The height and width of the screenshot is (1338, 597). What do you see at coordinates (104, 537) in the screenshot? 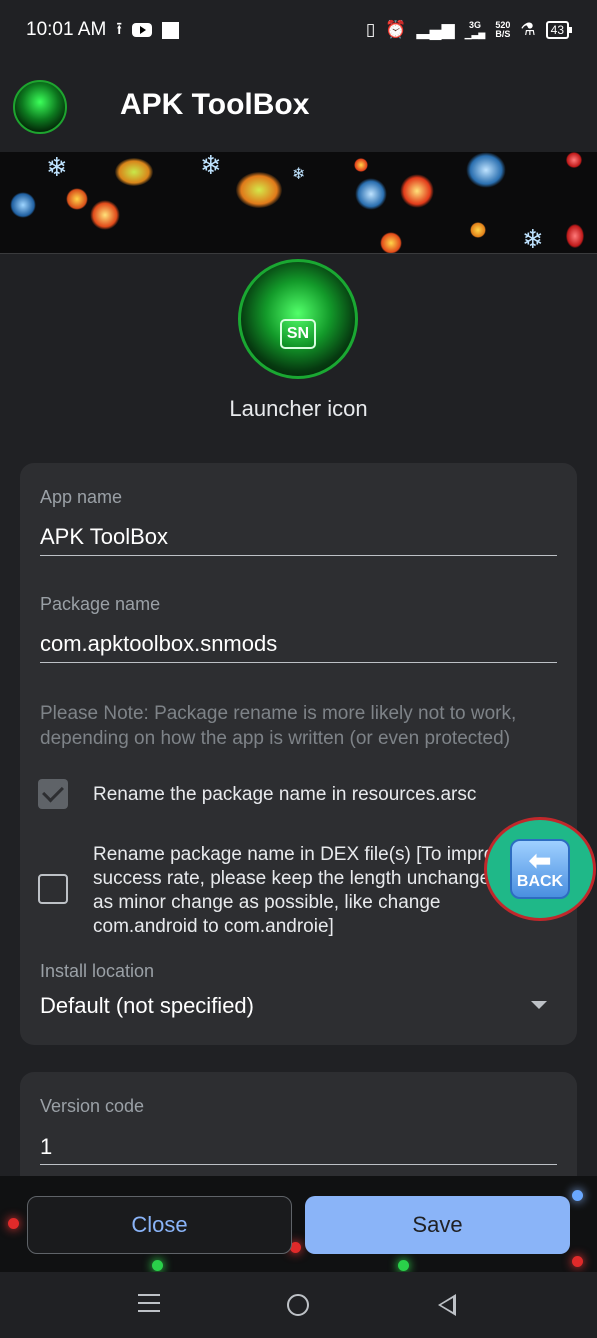
I see `app-name-input: APK ToolBox` at bounding box center [104, 537].